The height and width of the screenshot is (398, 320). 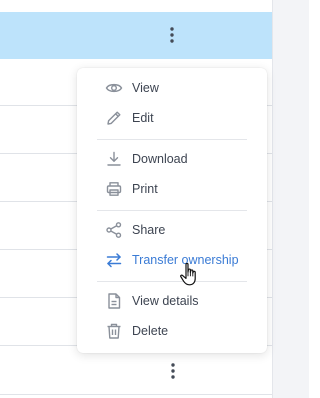 What do you see at coordinates (177, 118) in the screenshot?
I see `menu-item-edit: Edit` at bounding box center [177, 118].